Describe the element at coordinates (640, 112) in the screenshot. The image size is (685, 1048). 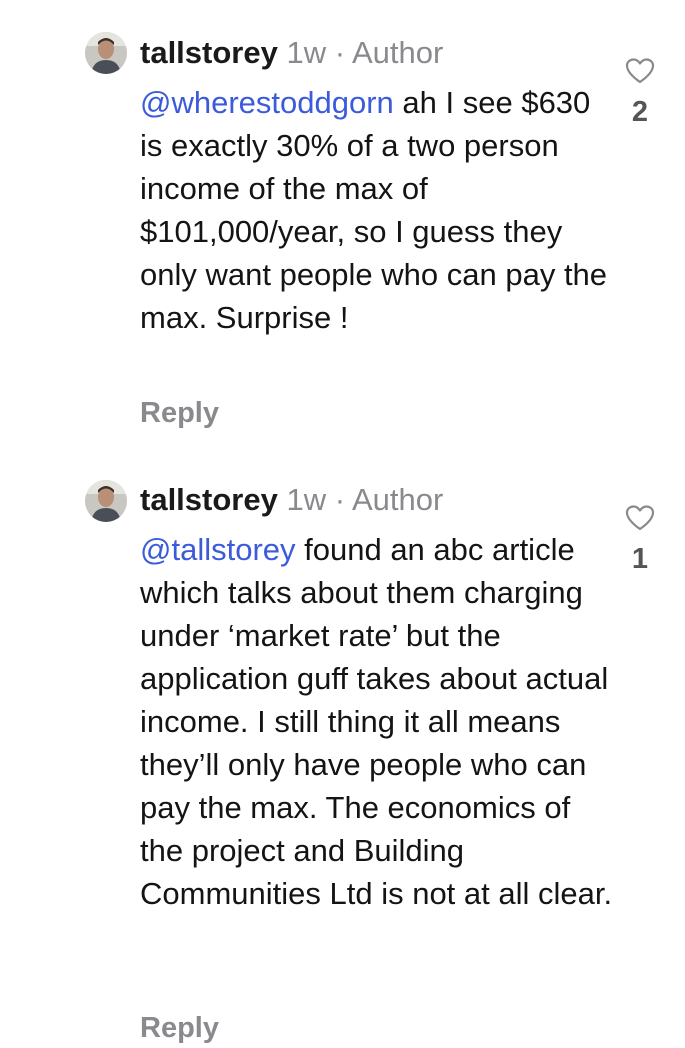
I see `like-count: 2` at that location.